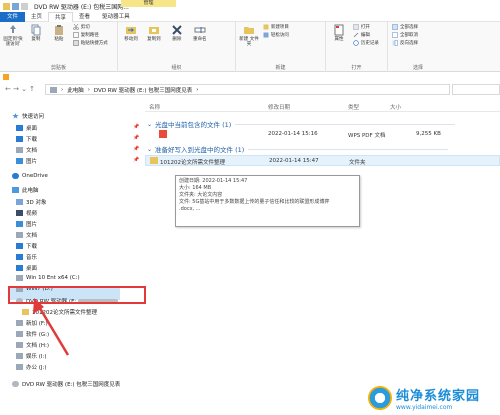 Image resolution: width=500 pixels, height=415 pixels. What do you see at coordinates (26, 139) in the screenshot?
I see `sidebar-item-downloads: 下载` at bounding box center [26, 139].